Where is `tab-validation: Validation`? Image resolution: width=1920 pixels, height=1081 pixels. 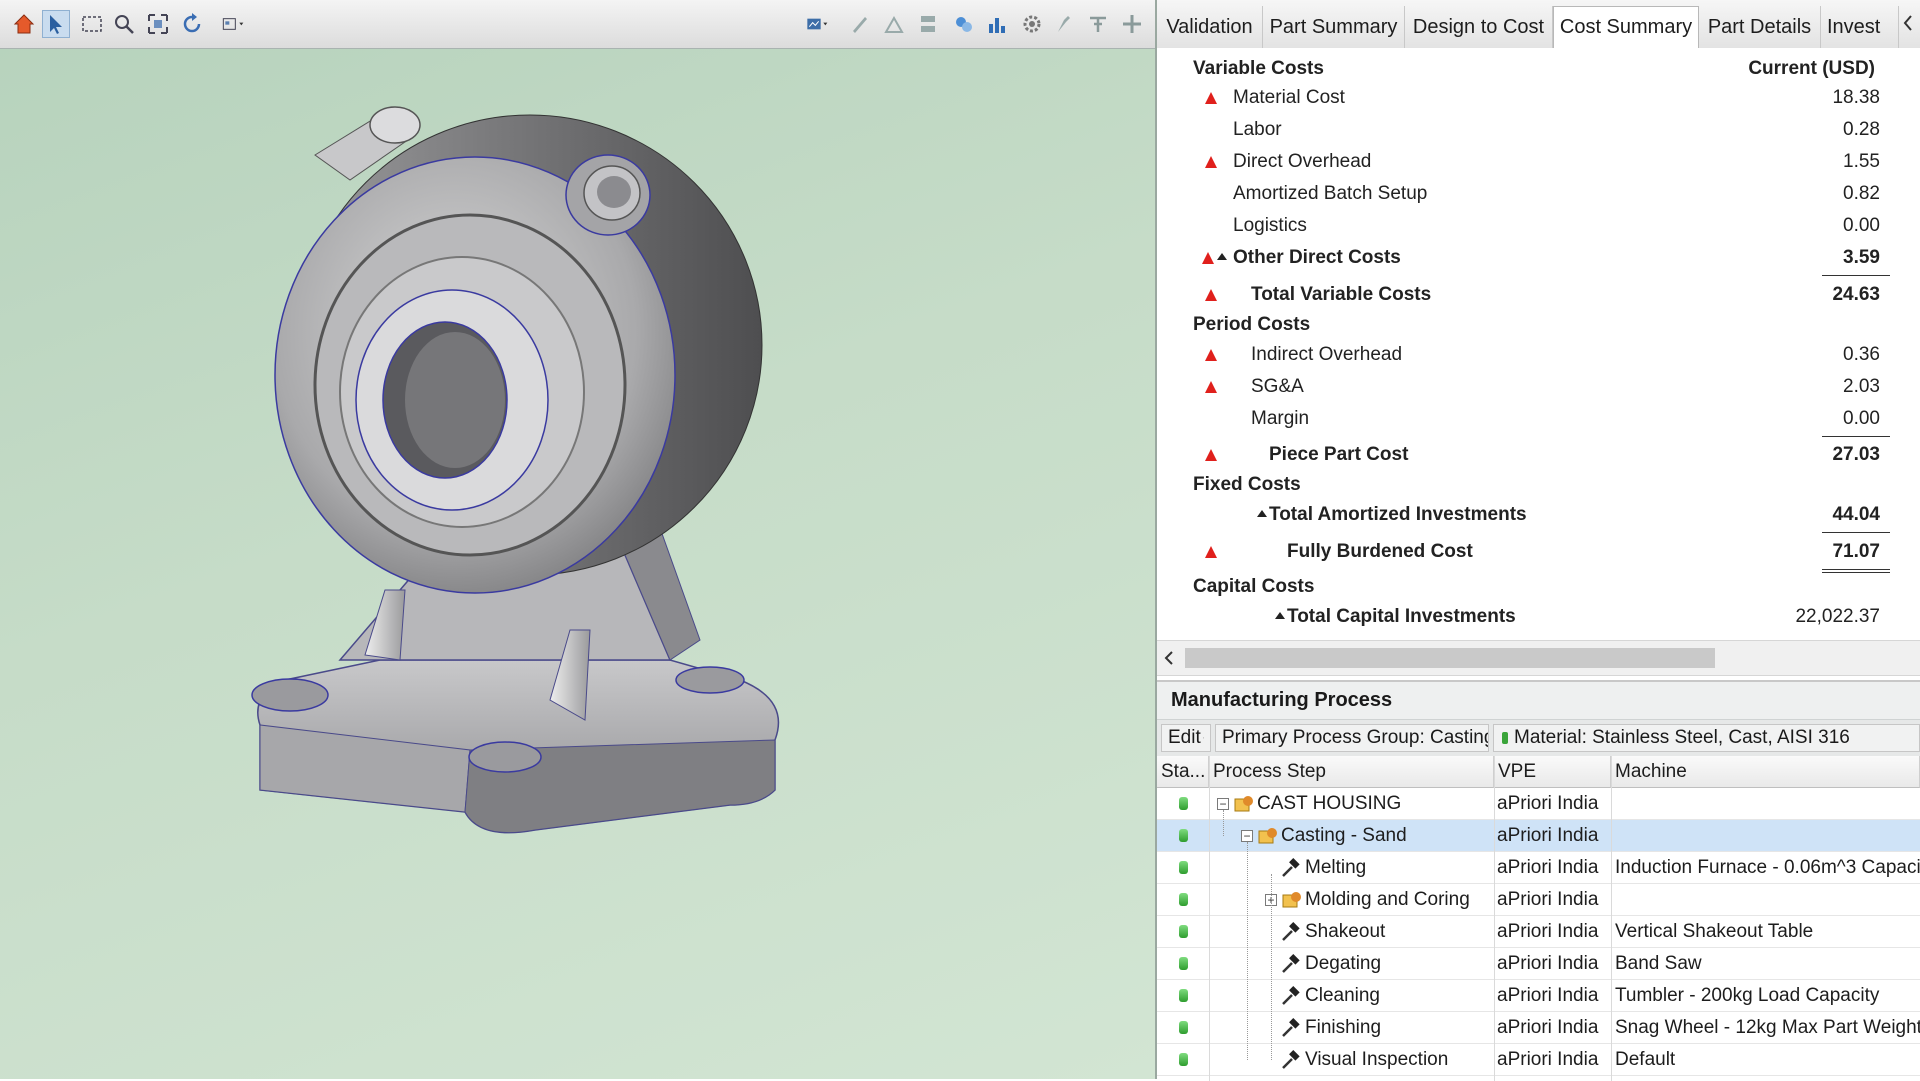
tab-validation: Validation is located at coordinates (1210, 27).